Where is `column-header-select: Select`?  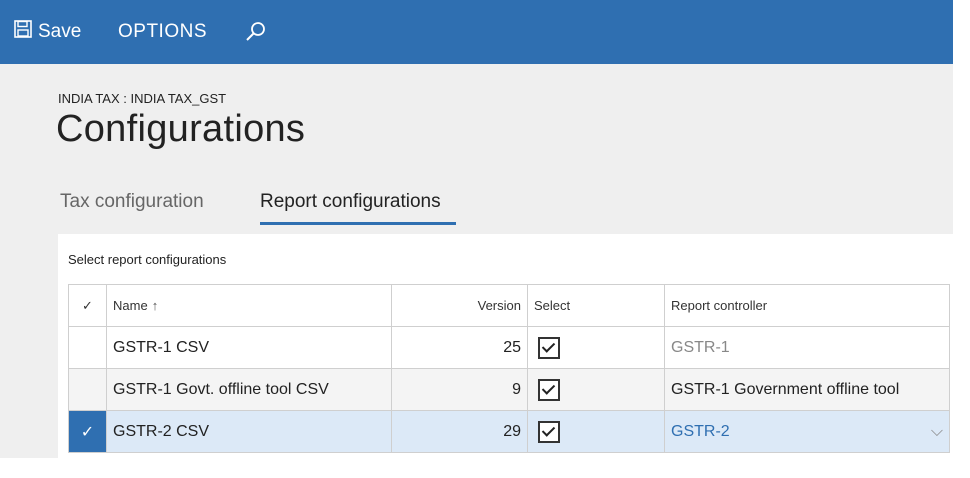 column-header-select: Select is located at coordinates (596, 305).